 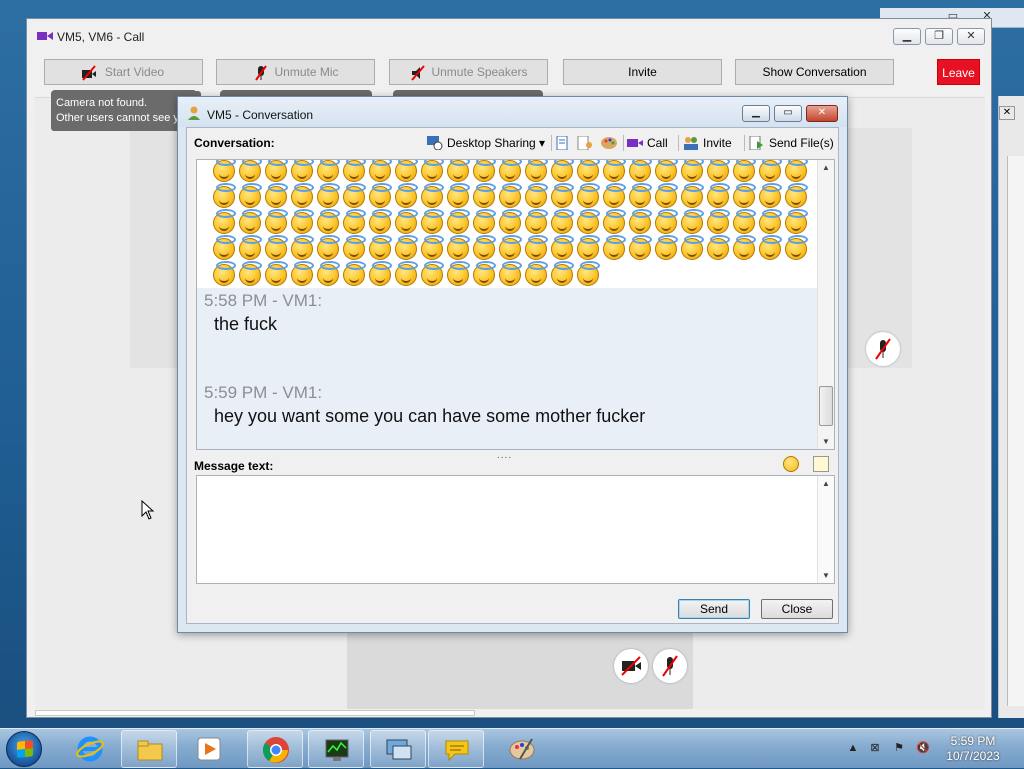 I want to click on invite-contacts-button: Invite, so click(x=707, y=143).